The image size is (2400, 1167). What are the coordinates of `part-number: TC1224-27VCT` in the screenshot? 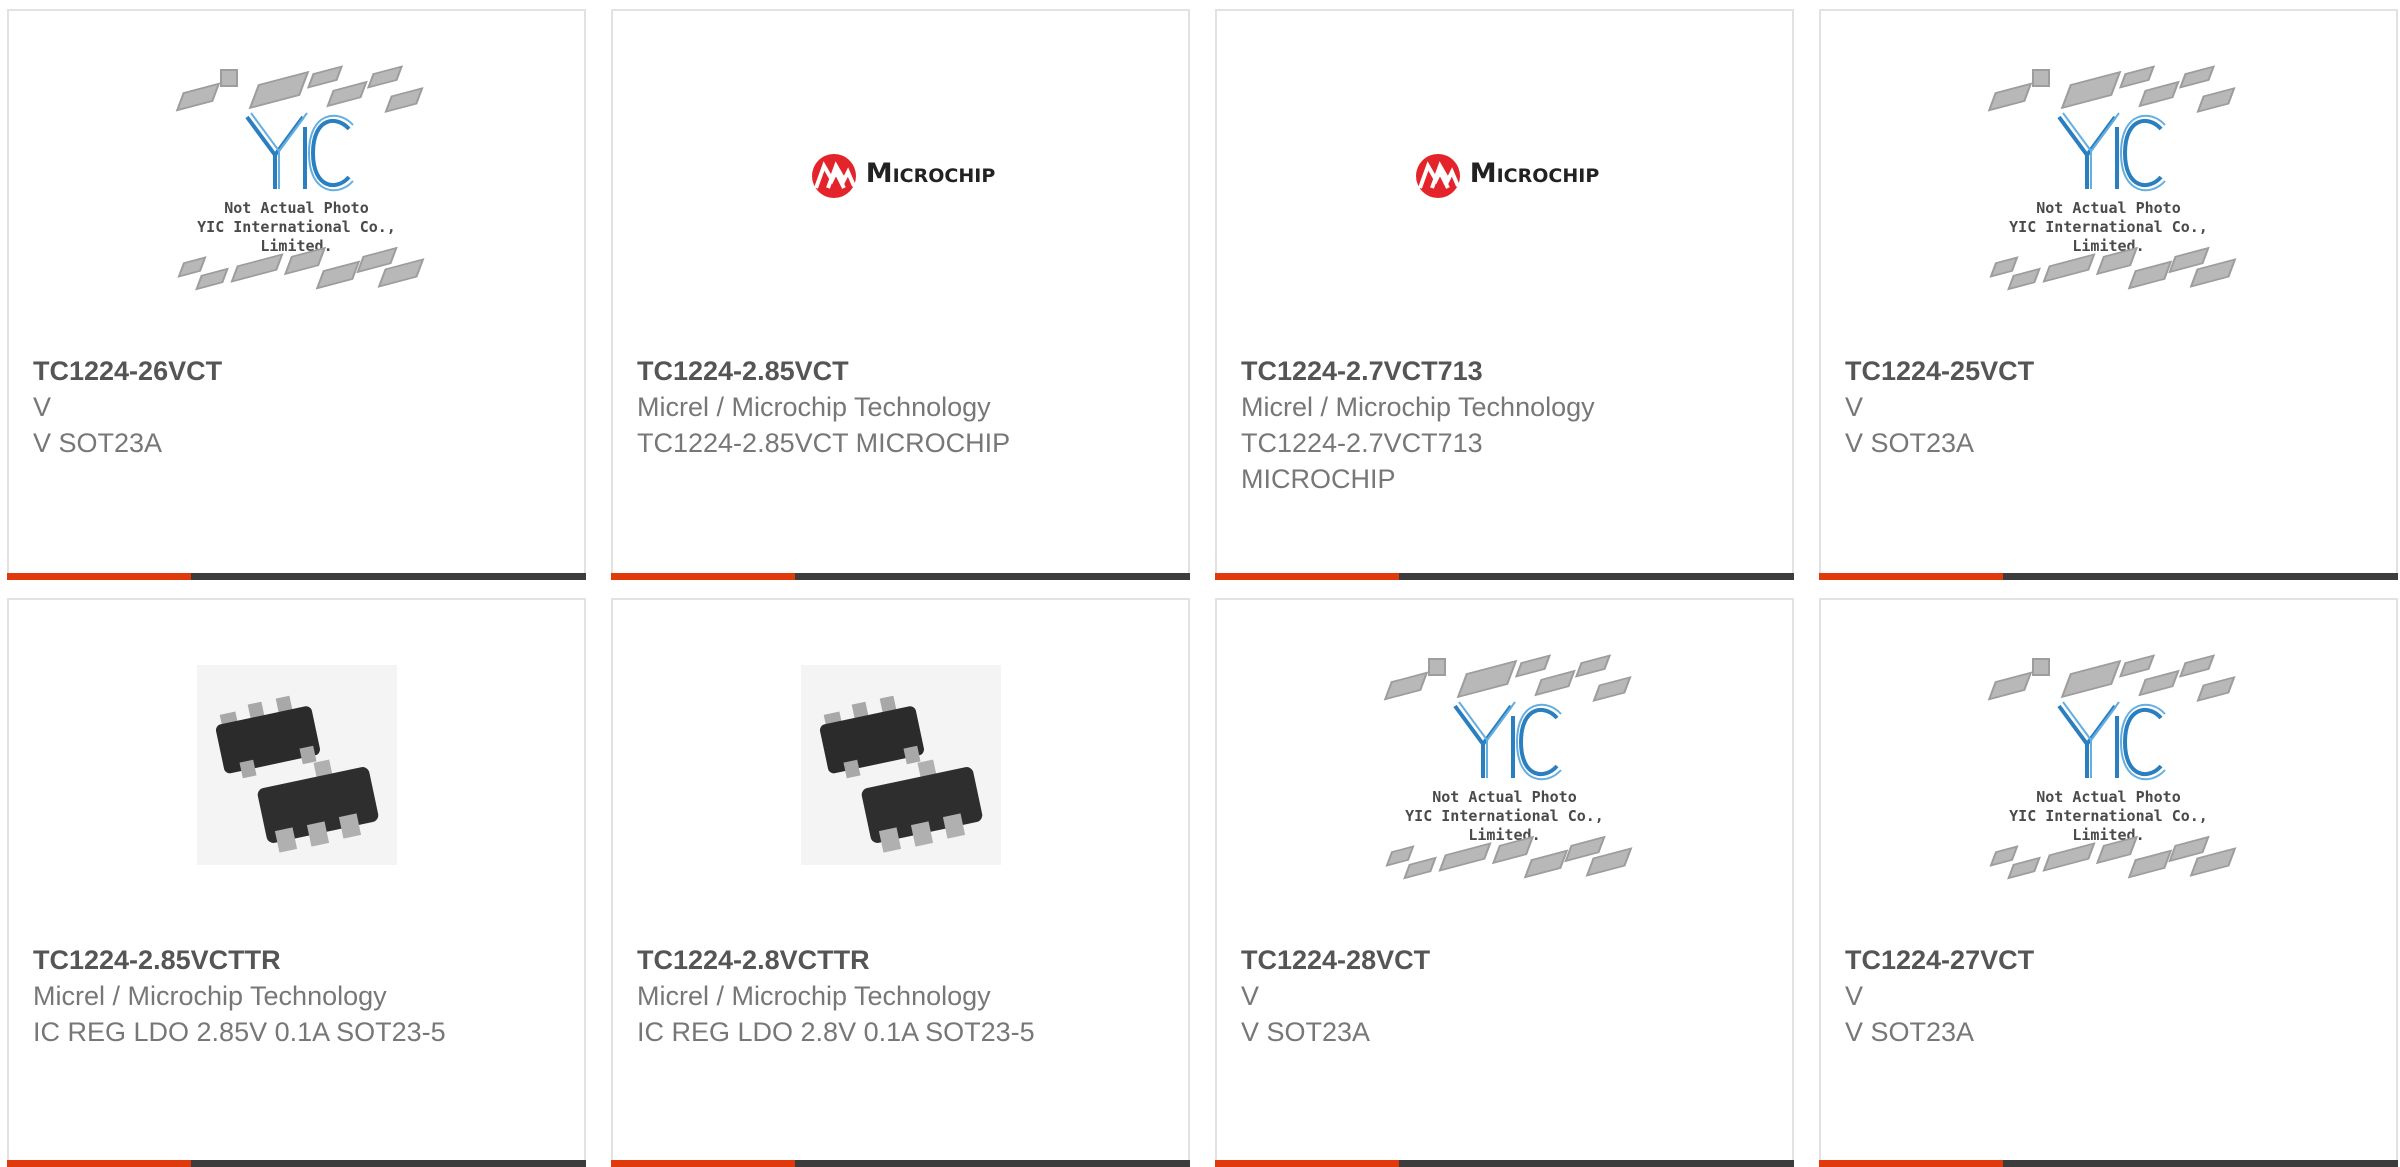 It's located at (2065, 960).